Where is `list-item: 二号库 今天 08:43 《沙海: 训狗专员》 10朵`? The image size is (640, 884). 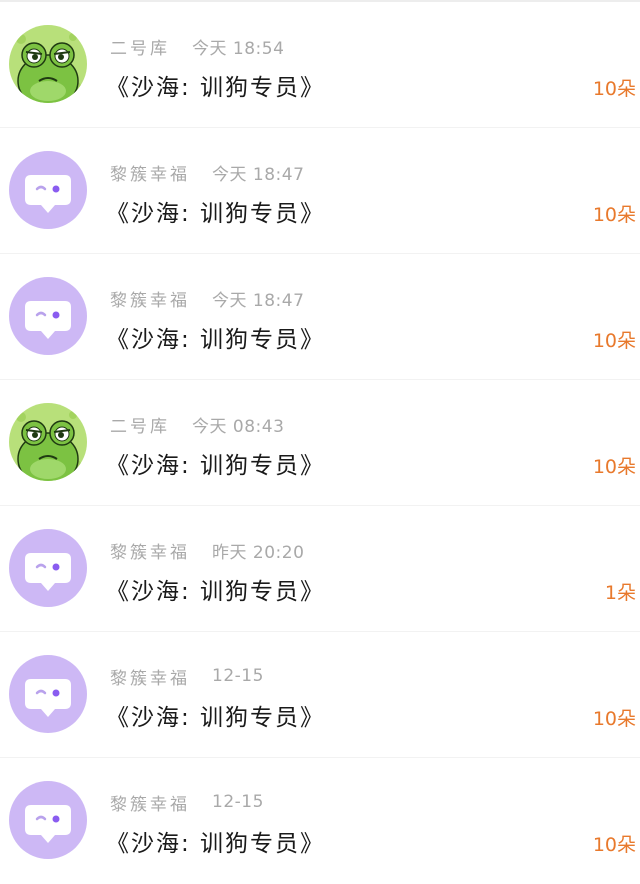
list-item: 二号库 今天 08:43 《沙海: 训狗专员》 10朵 is located at coordinates (320, 443).